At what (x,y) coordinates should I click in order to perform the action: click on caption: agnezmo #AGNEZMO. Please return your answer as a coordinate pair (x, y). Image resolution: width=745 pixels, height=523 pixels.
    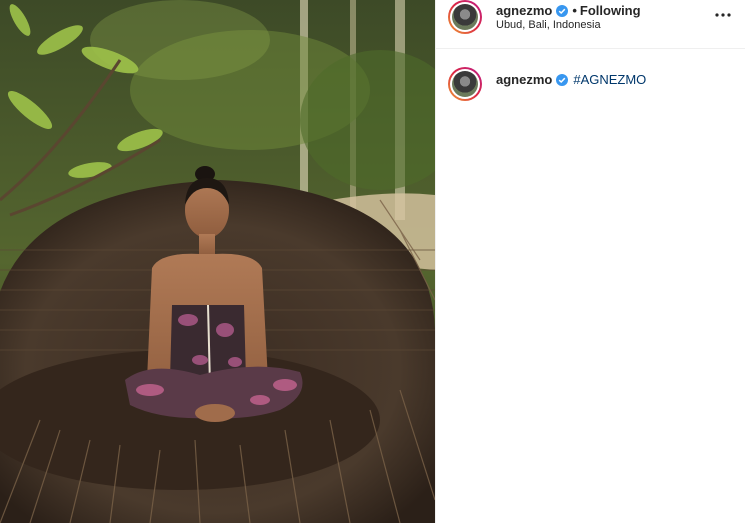
    Looking at the image, I should click on (571, 79).